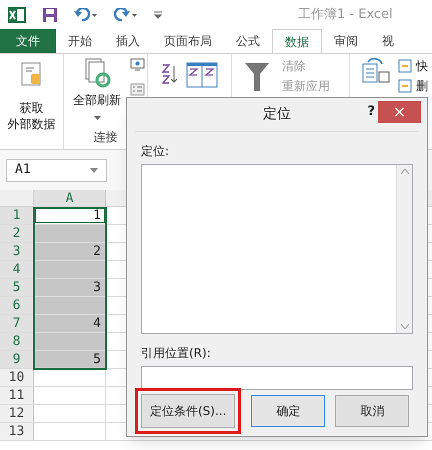 This screenshot has height=450, width=432. What do you see at coordinates (17, 15) in the screenshot?
I see `excel-logo-icon` at bounding box center [17, 15].